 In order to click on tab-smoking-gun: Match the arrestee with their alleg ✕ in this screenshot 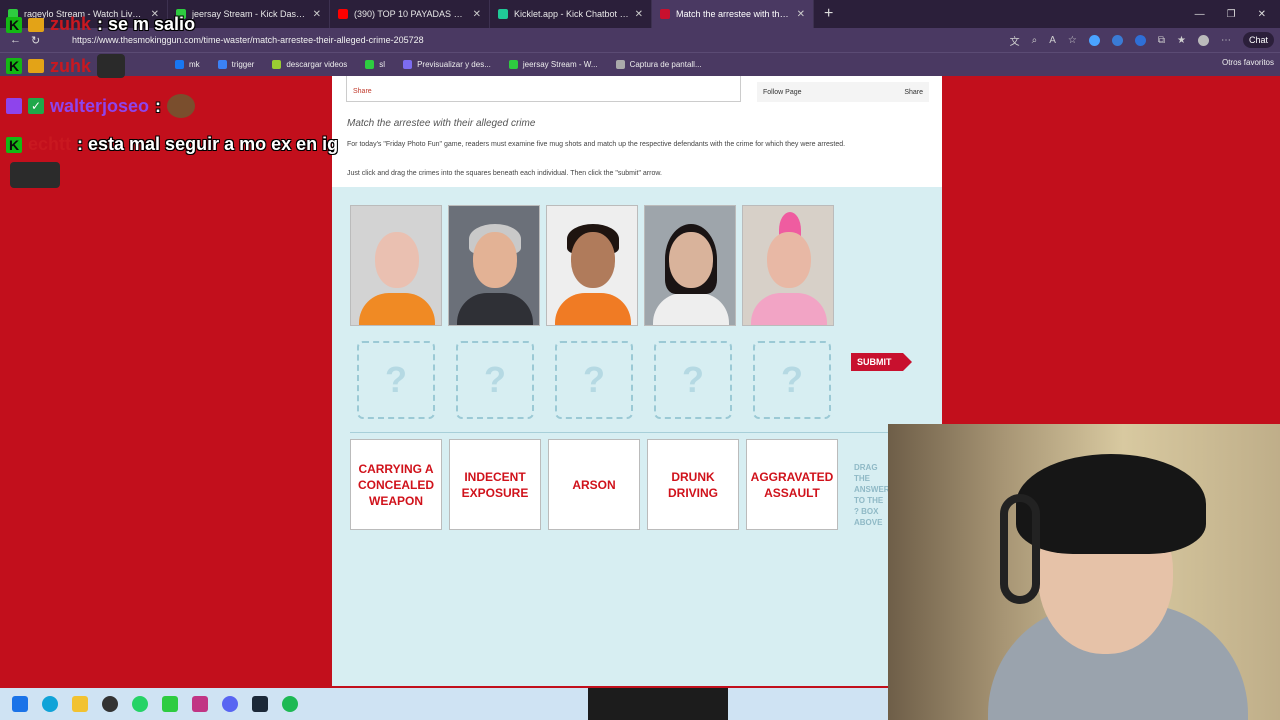, I will do `click(733, 14)`.